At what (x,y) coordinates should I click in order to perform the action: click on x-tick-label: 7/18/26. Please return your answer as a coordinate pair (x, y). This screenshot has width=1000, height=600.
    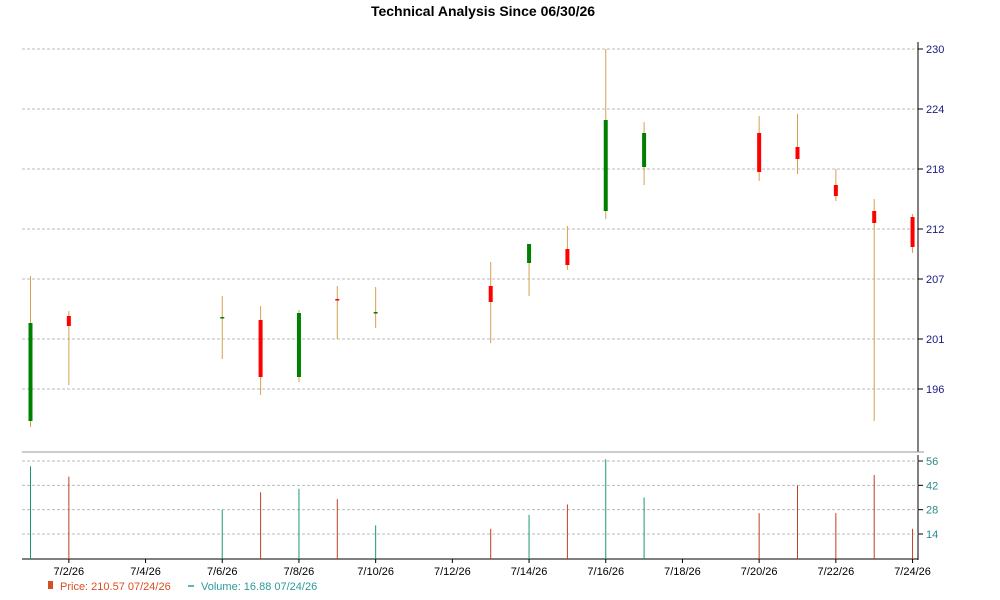
    Looking at the image, I should click on (682, 572).